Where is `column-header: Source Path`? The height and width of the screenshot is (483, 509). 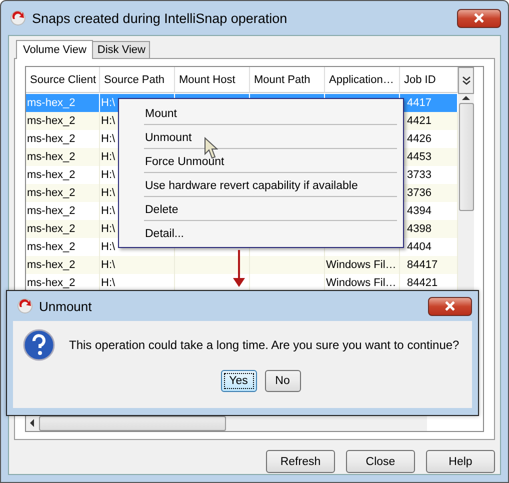 column-header: Source Path is located at coordinates (137, 80).